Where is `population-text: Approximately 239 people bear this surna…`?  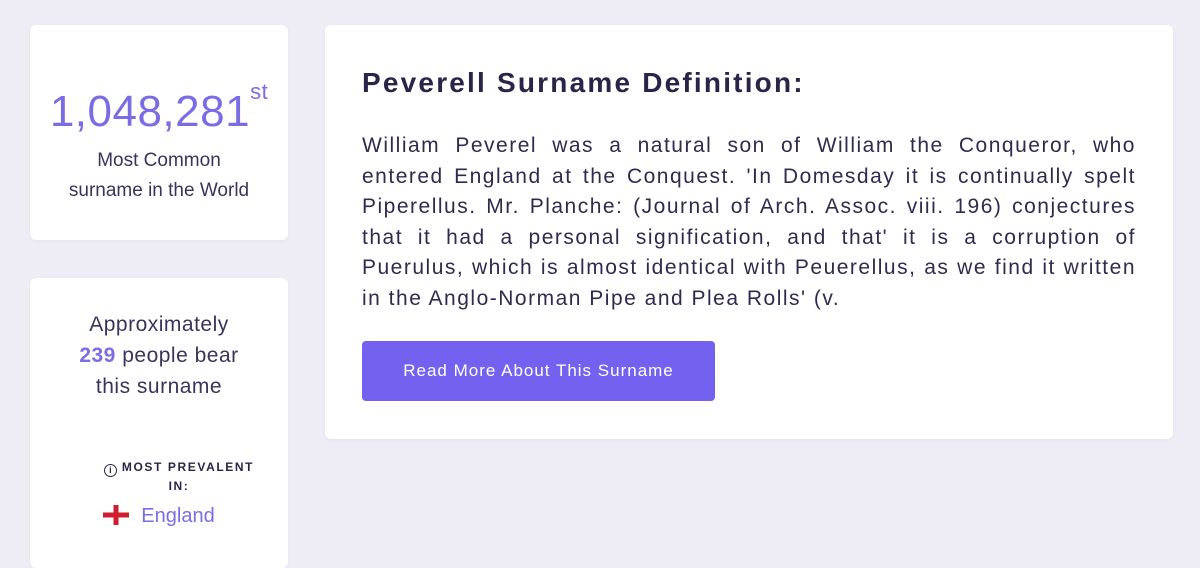
population-text: Approximately 239 people bear this surna… is located at coordinates (159, 355).